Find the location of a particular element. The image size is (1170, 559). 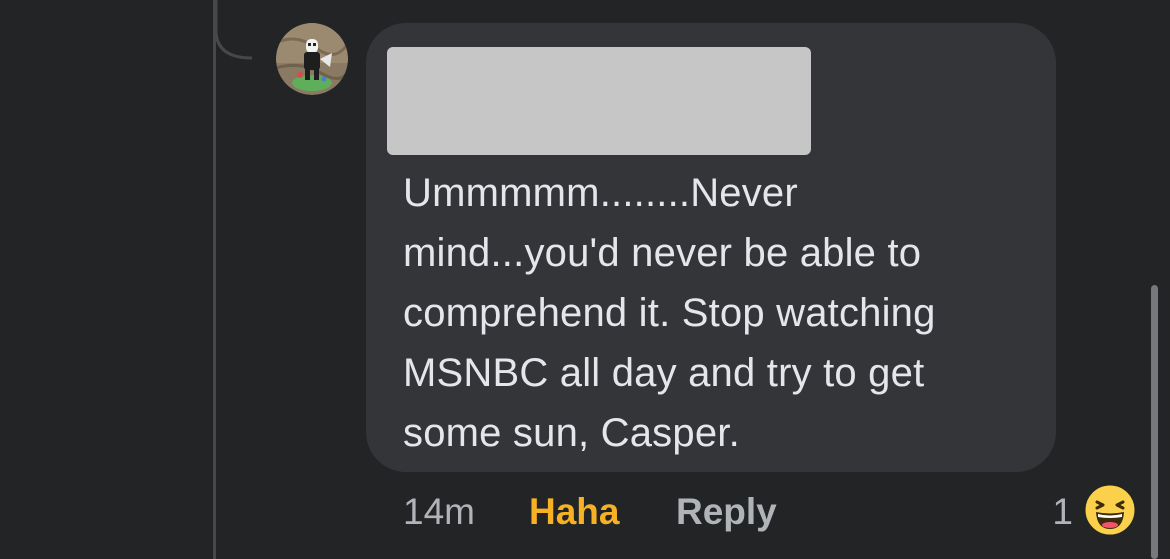

author-name-redacted is located at coordinates (599, 101).